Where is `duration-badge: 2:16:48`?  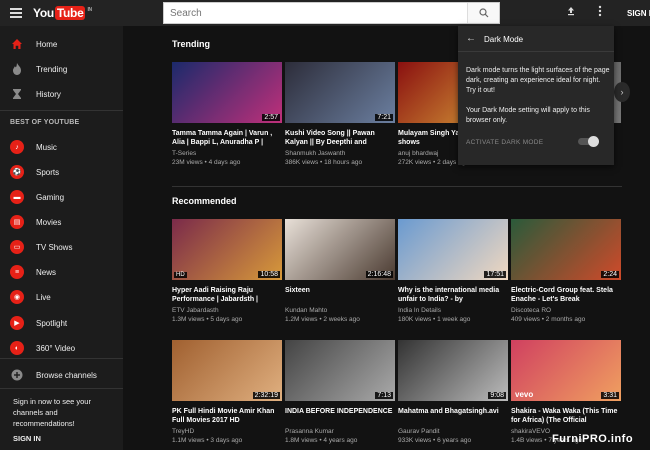
duration-badge: 2:16:48 is located at coordinates (379, 274).